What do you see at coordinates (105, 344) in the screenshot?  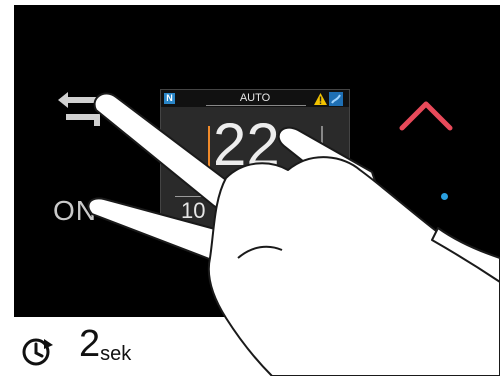 I see `hold-duration-label: 2sek` at bounding box center [105, 344].